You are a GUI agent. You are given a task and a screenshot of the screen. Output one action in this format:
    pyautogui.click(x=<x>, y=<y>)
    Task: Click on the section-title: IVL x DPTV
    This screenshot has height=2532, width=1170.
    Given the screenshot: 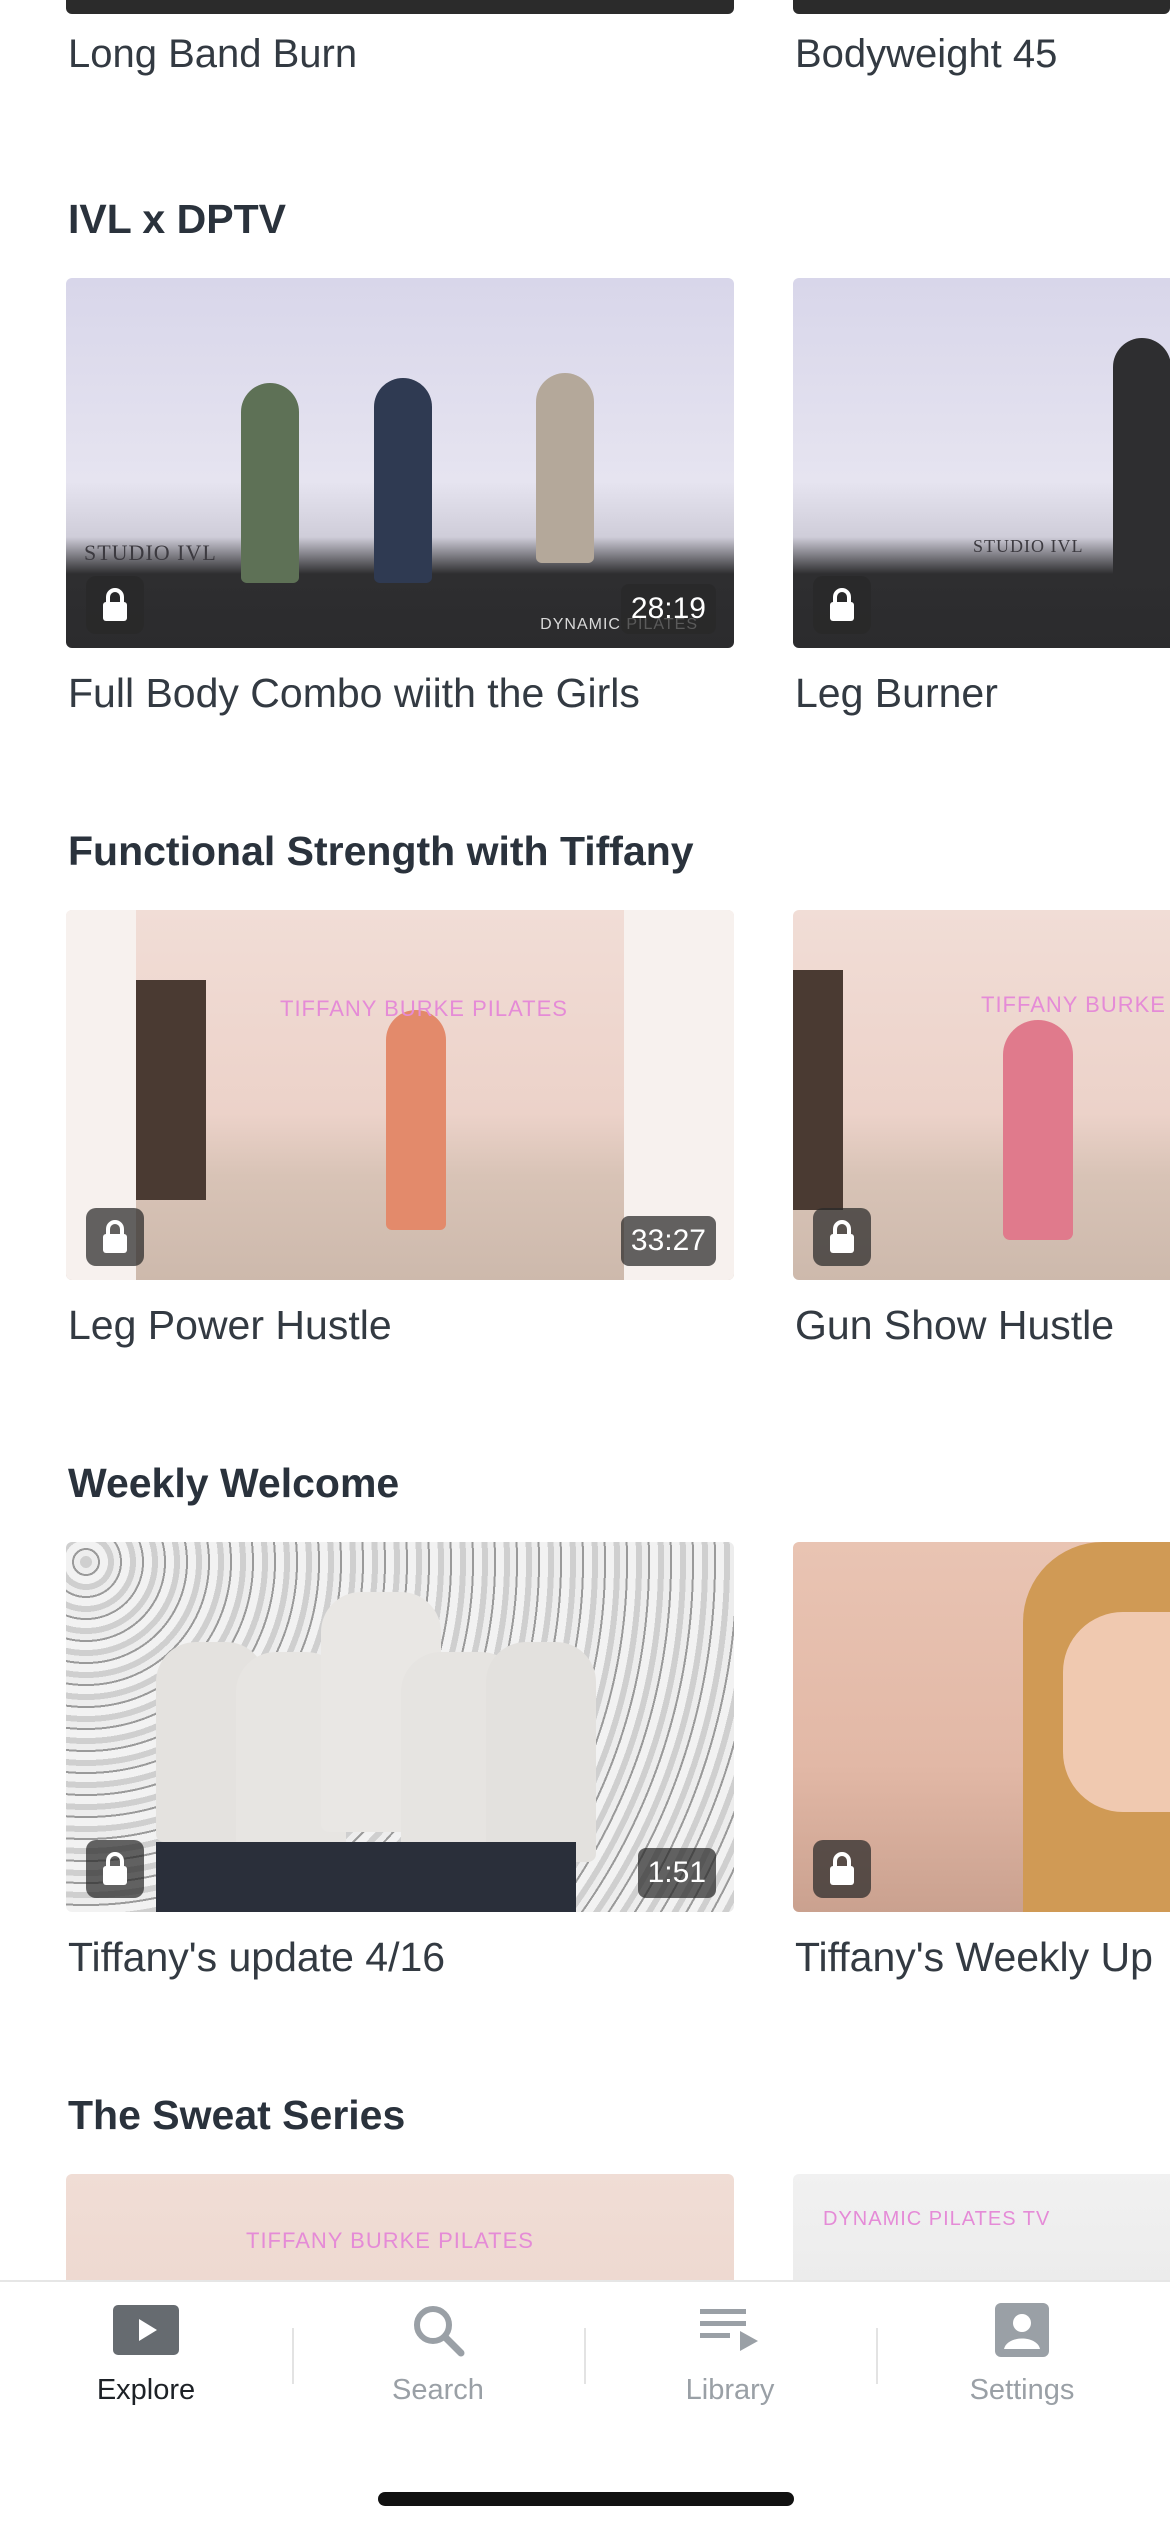 What is the action you would take?
    pyautogui.click(x=177, y=219)
    